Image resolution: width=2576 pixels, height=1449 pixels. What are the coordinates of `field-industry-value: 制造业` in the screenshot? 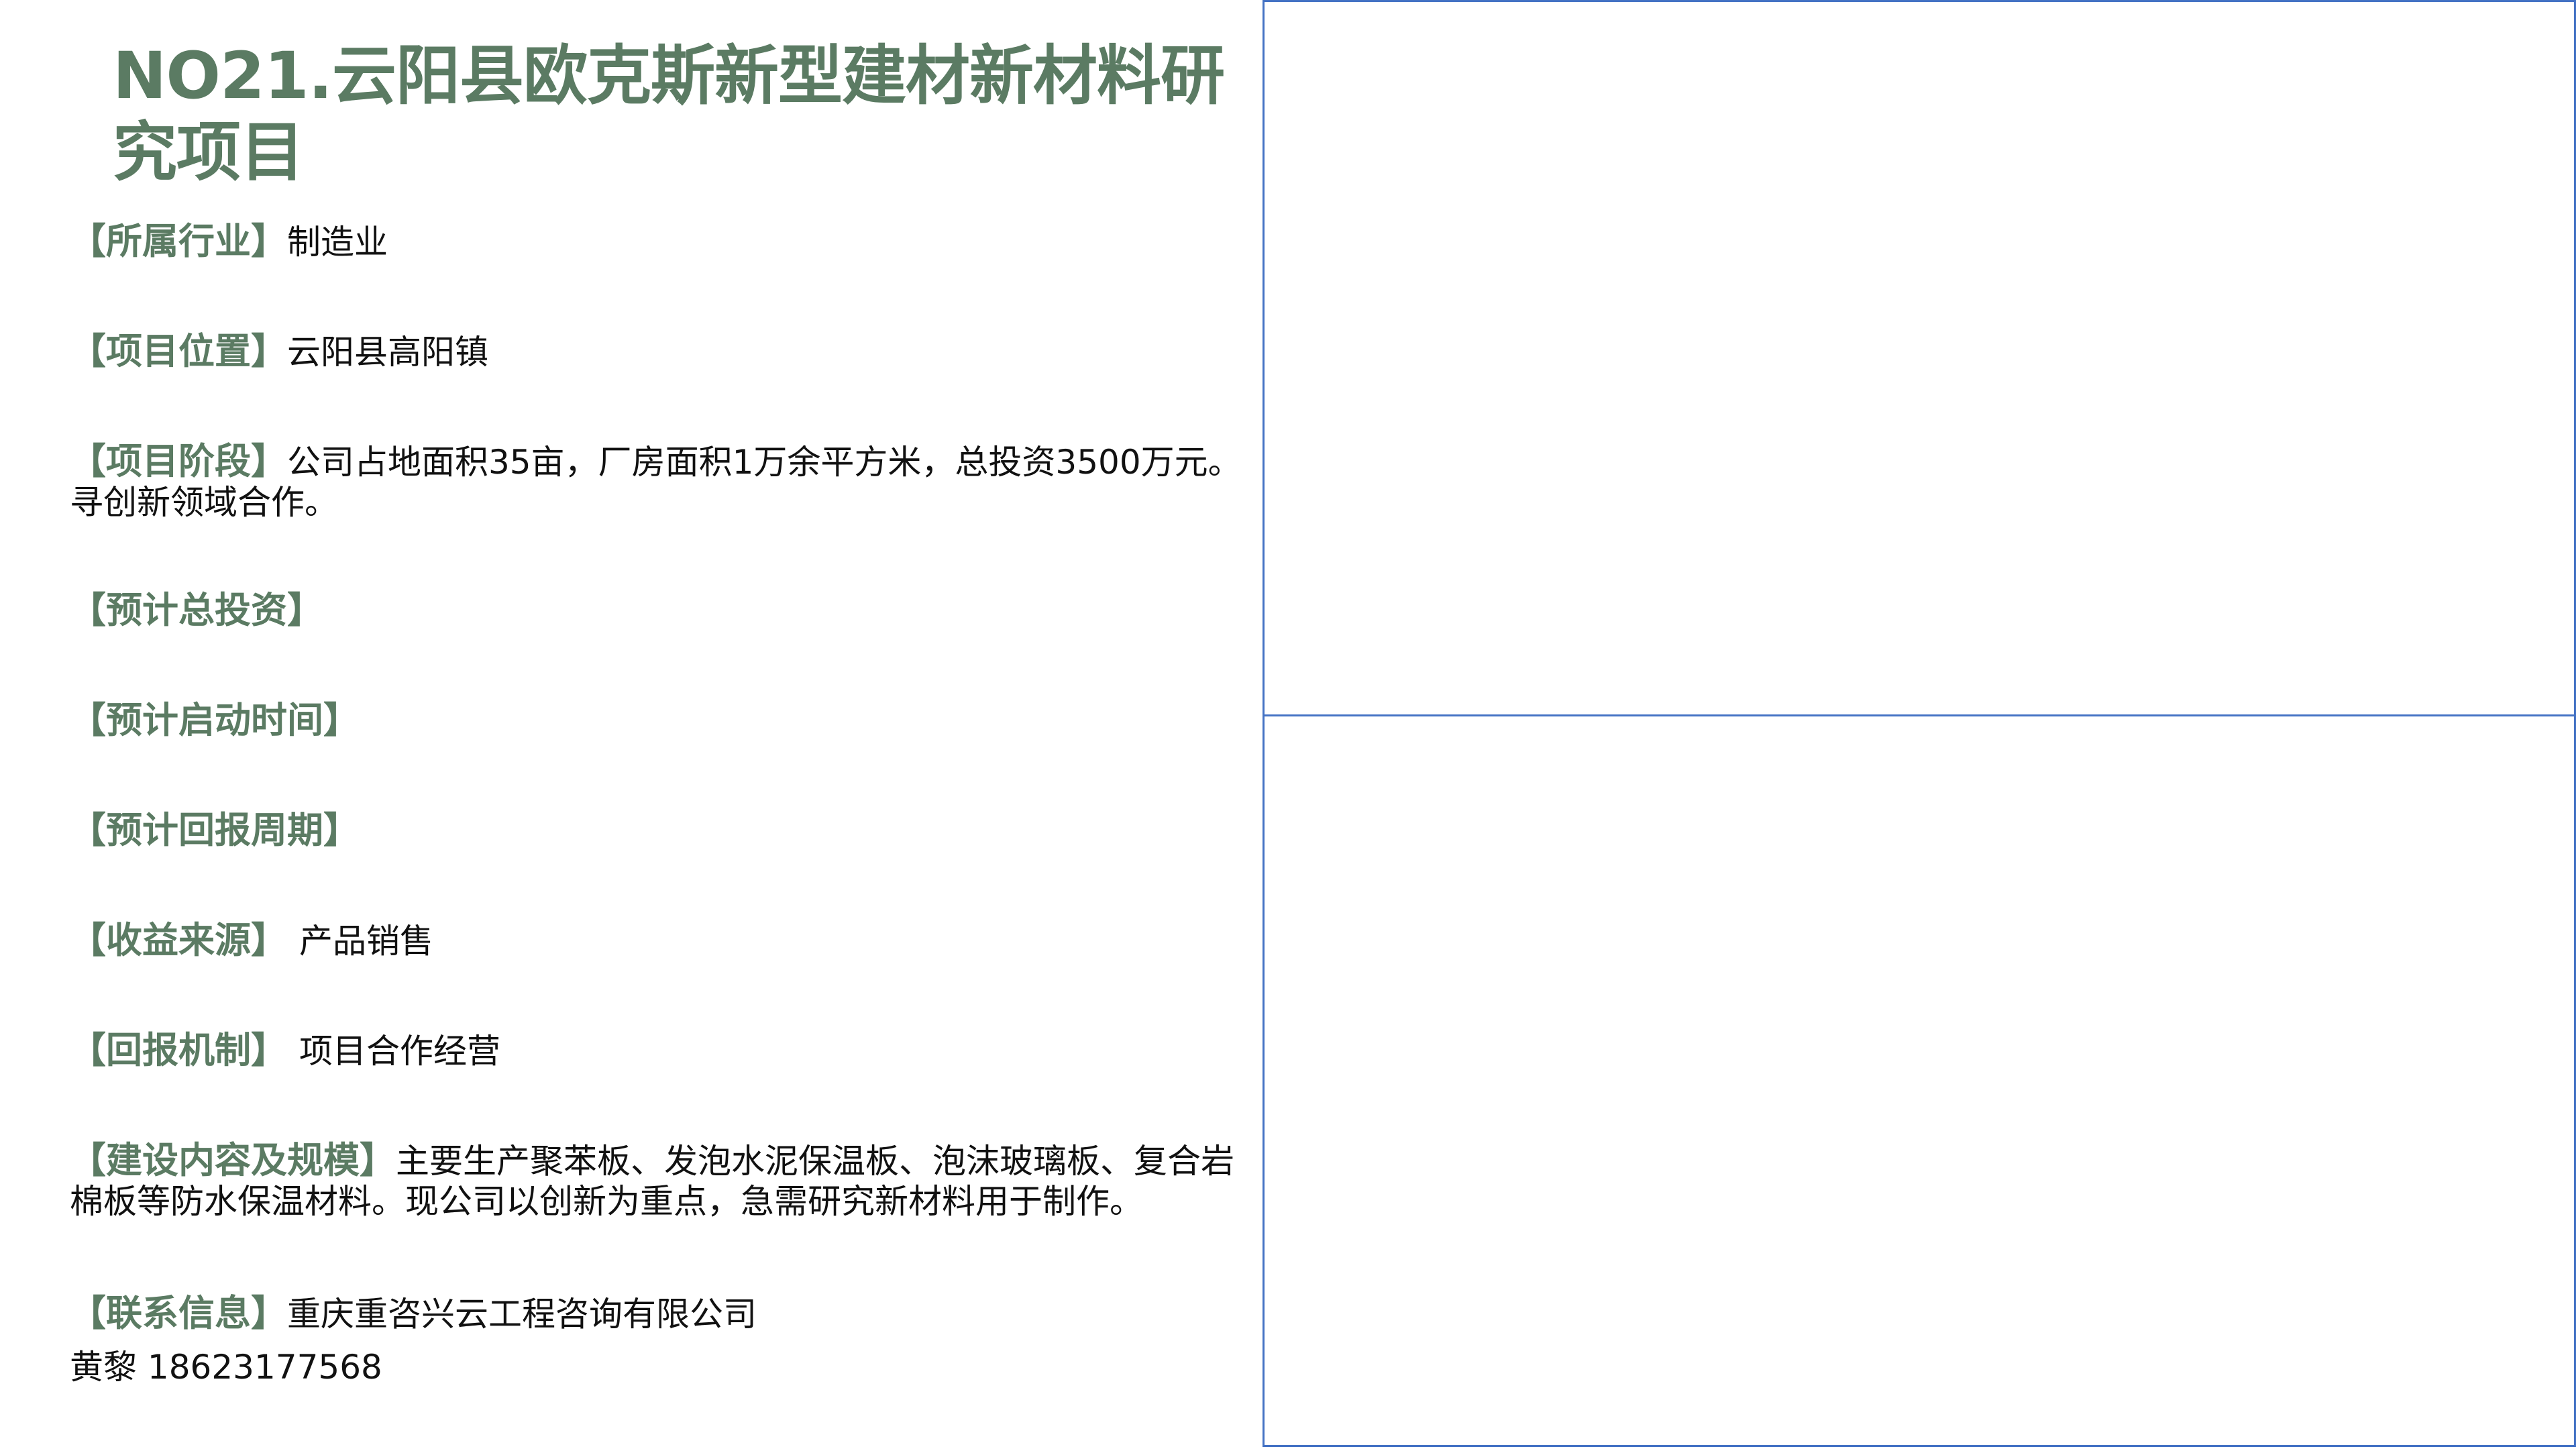 It's located at (337, 242).